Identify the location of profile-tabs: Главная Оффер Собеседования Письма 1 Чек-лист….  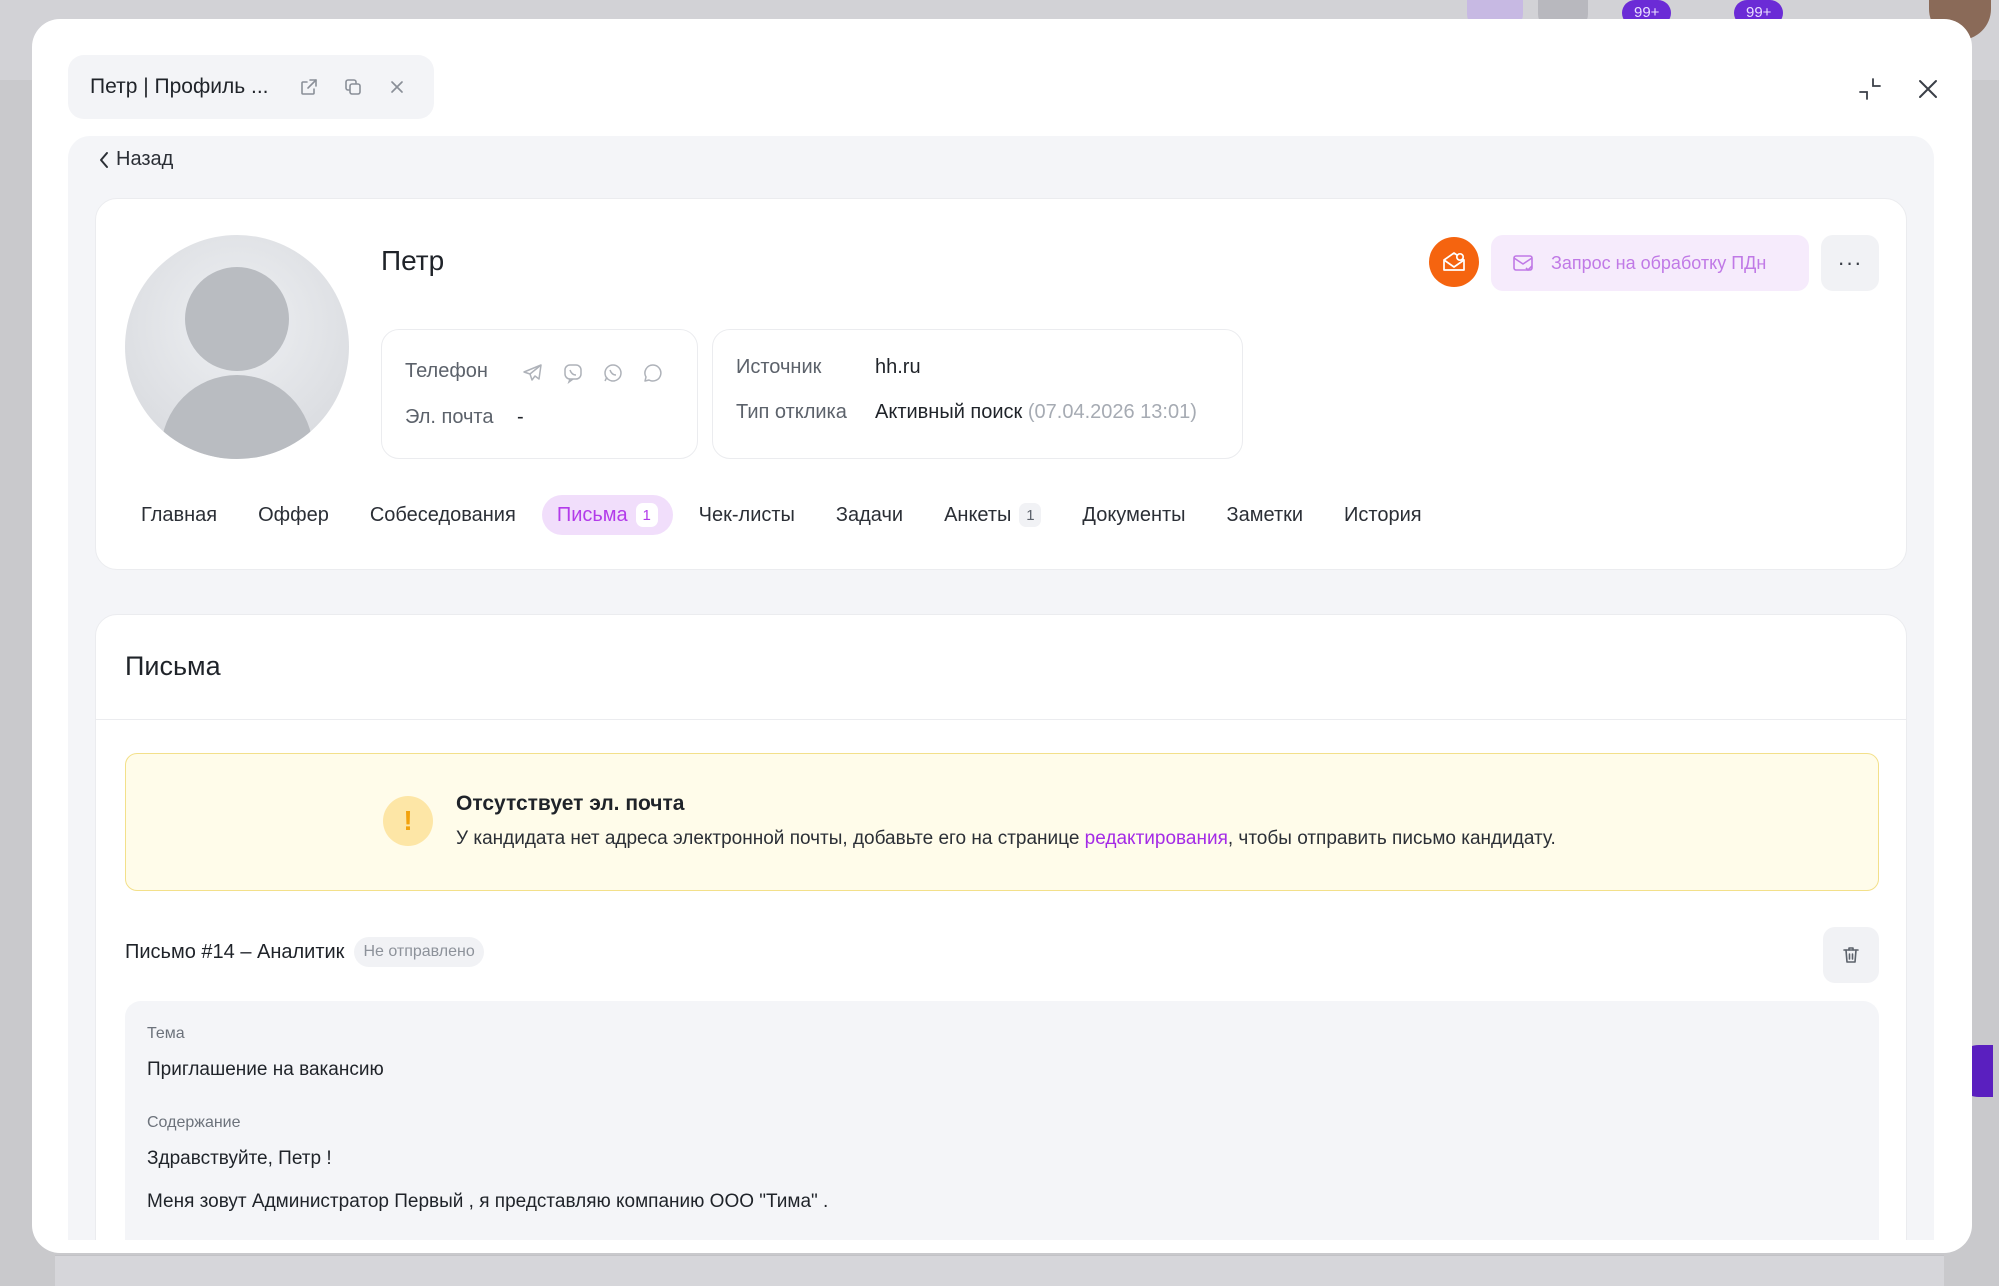
(787, 515).